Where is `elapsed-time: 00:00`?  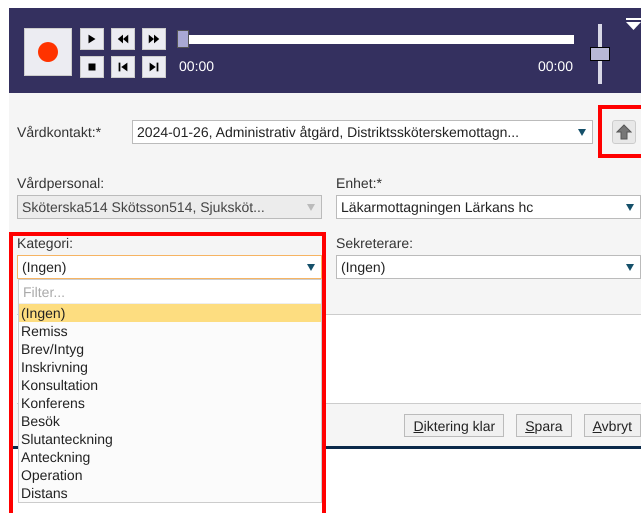
elapsed-time: 00:00 is located at coordinates (196, 66).